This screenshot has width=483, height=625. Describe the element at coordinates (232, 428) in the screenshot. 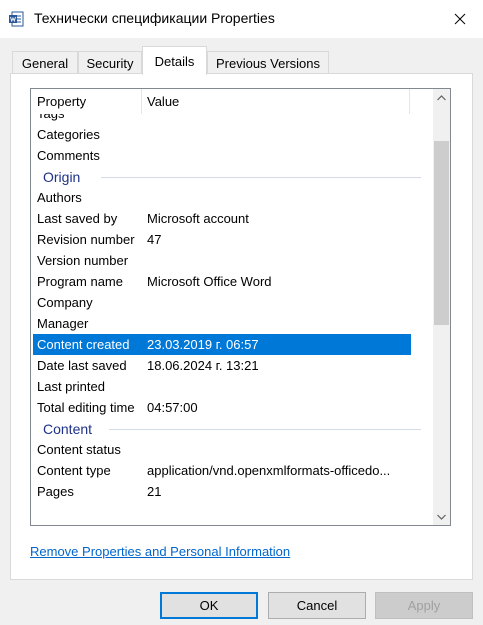

I see `group-header-content: Content` at that location.